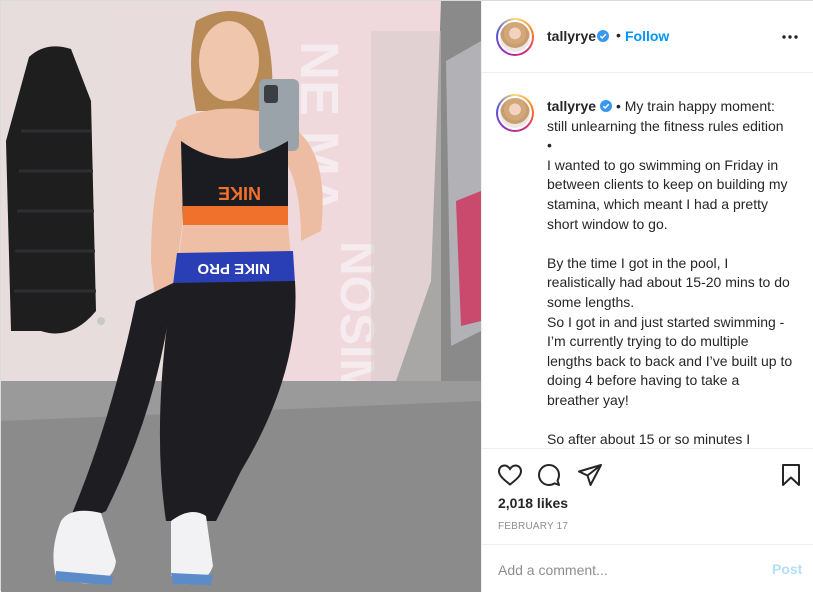 The width and height of the screenshot is (813, 594). What do you see at coordinates (590, 475) in the screenshot?
I see `paper-plane-icon` at bounding box center [590, 475].